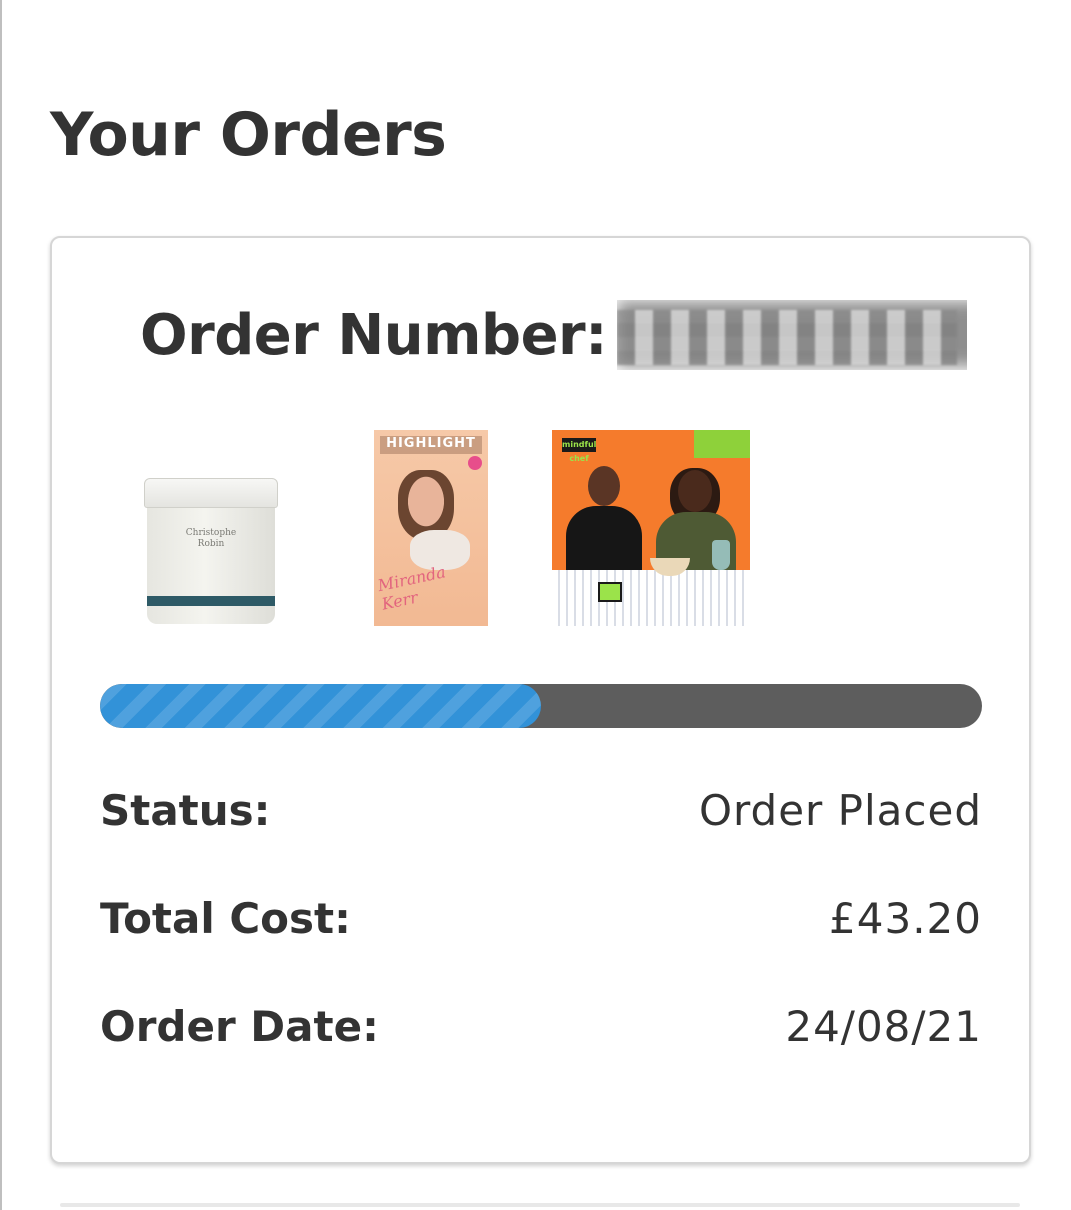 The height and width of the screenshot is (1210, 1071). I want to click on meal-kit-photo-product-image: mindful chef, so click(651, 528).